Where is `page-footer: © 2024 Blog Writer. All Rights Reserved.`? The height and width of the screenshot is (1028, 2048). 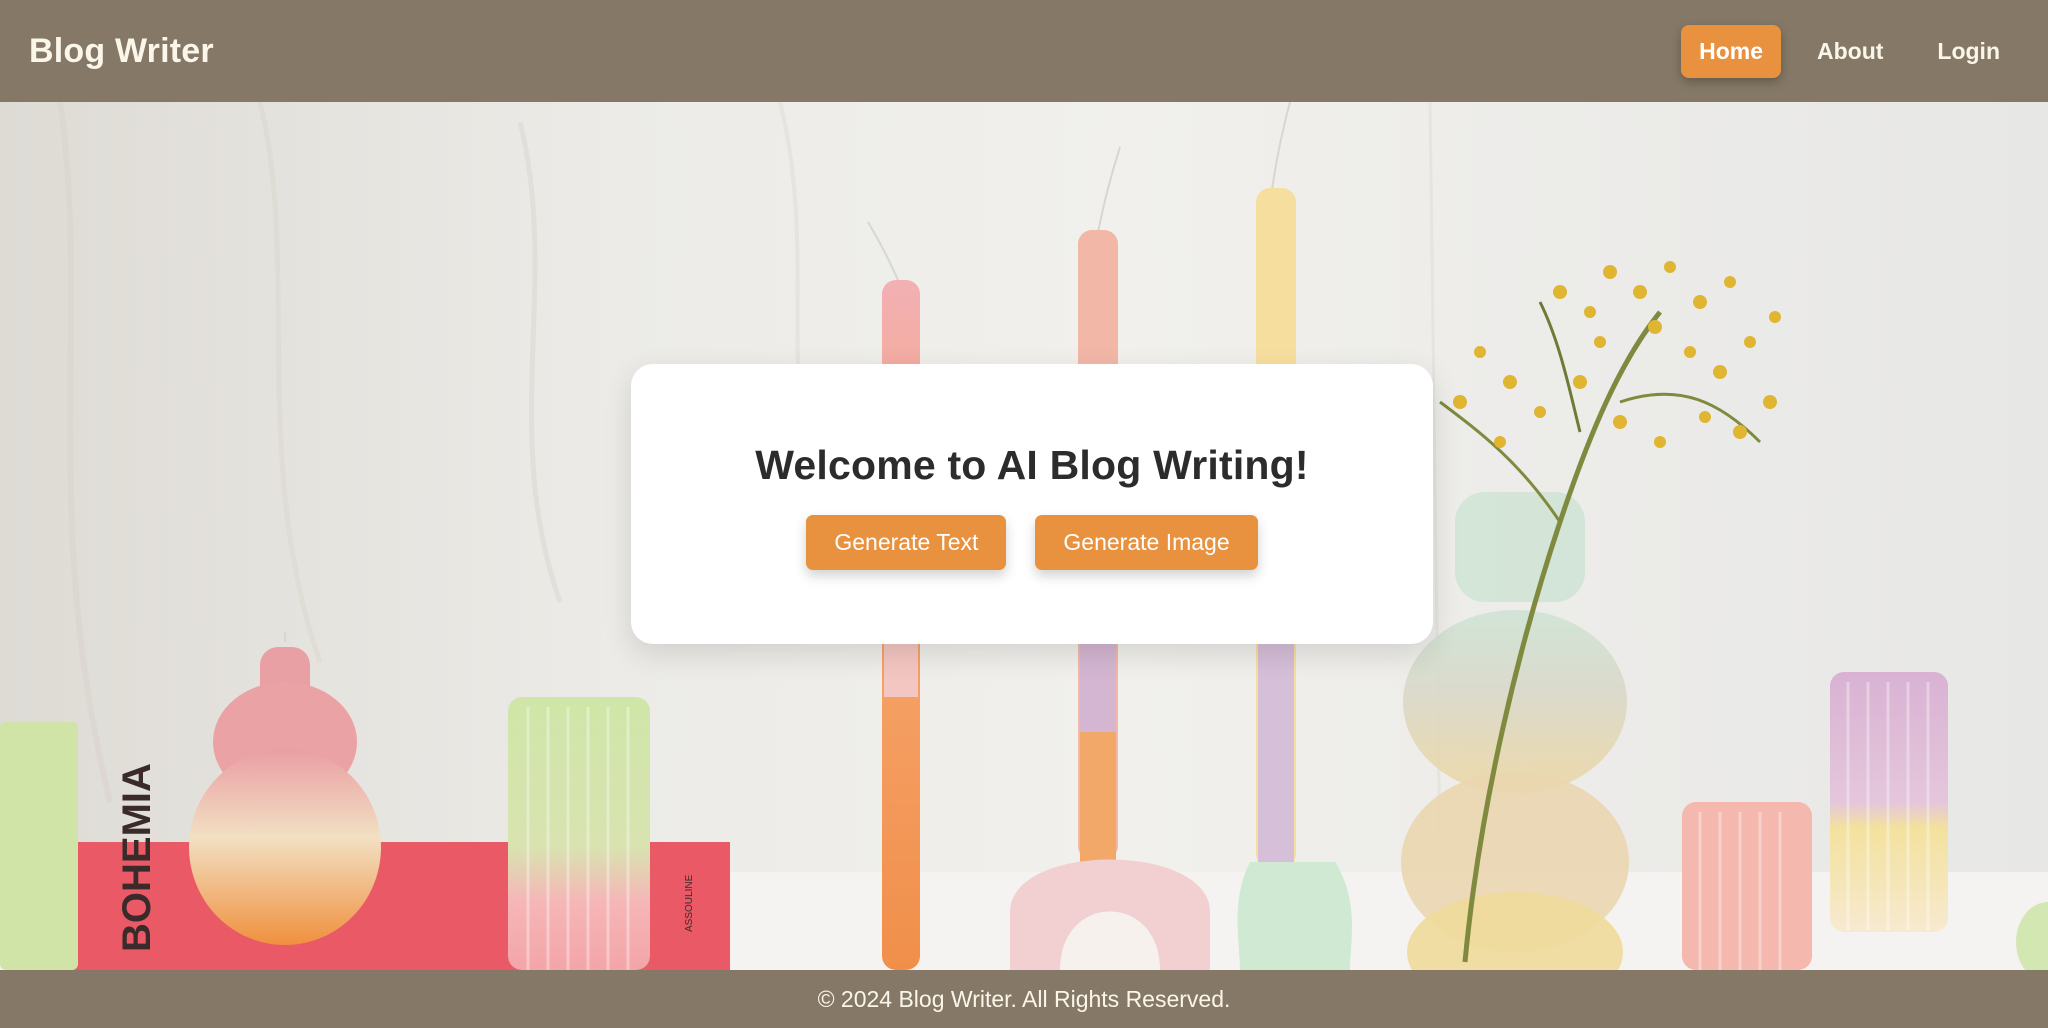
page-footer: © 2024 Blog Writer. All Rights Reserved. is located at coordinates (1024, 999).